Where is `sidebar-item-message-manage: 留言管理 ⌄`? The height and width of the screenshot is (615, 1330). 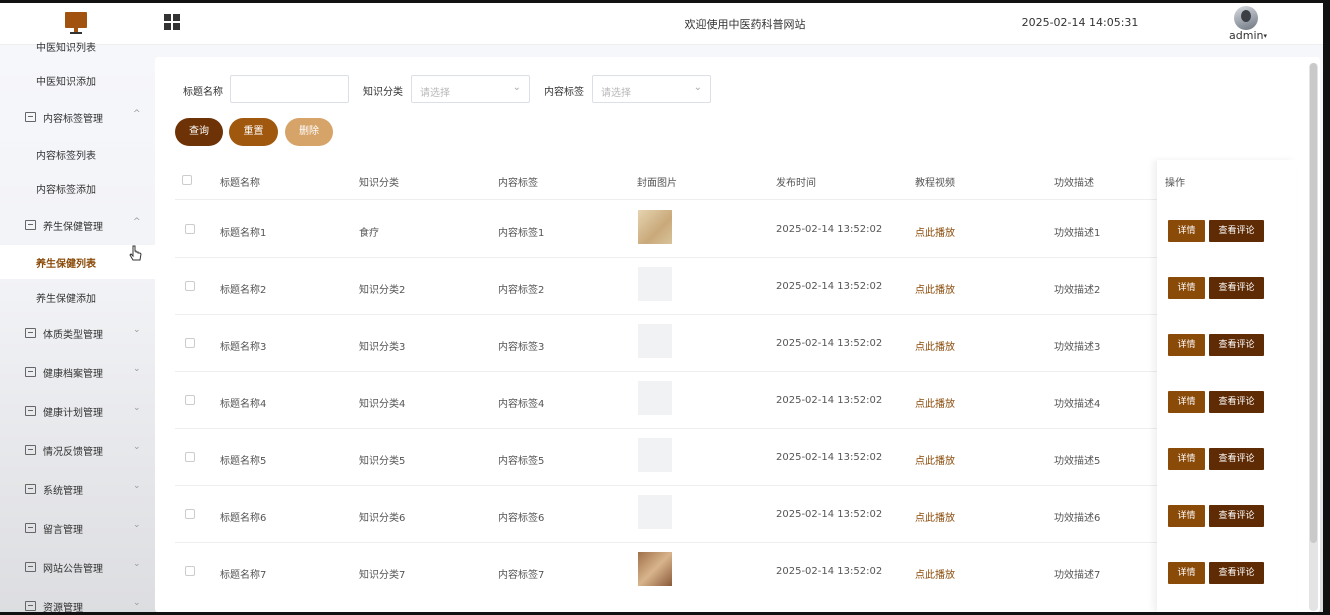 sidebar-item-message-manage: 留言管理 ⌄ is located at coordinates (77, 528).